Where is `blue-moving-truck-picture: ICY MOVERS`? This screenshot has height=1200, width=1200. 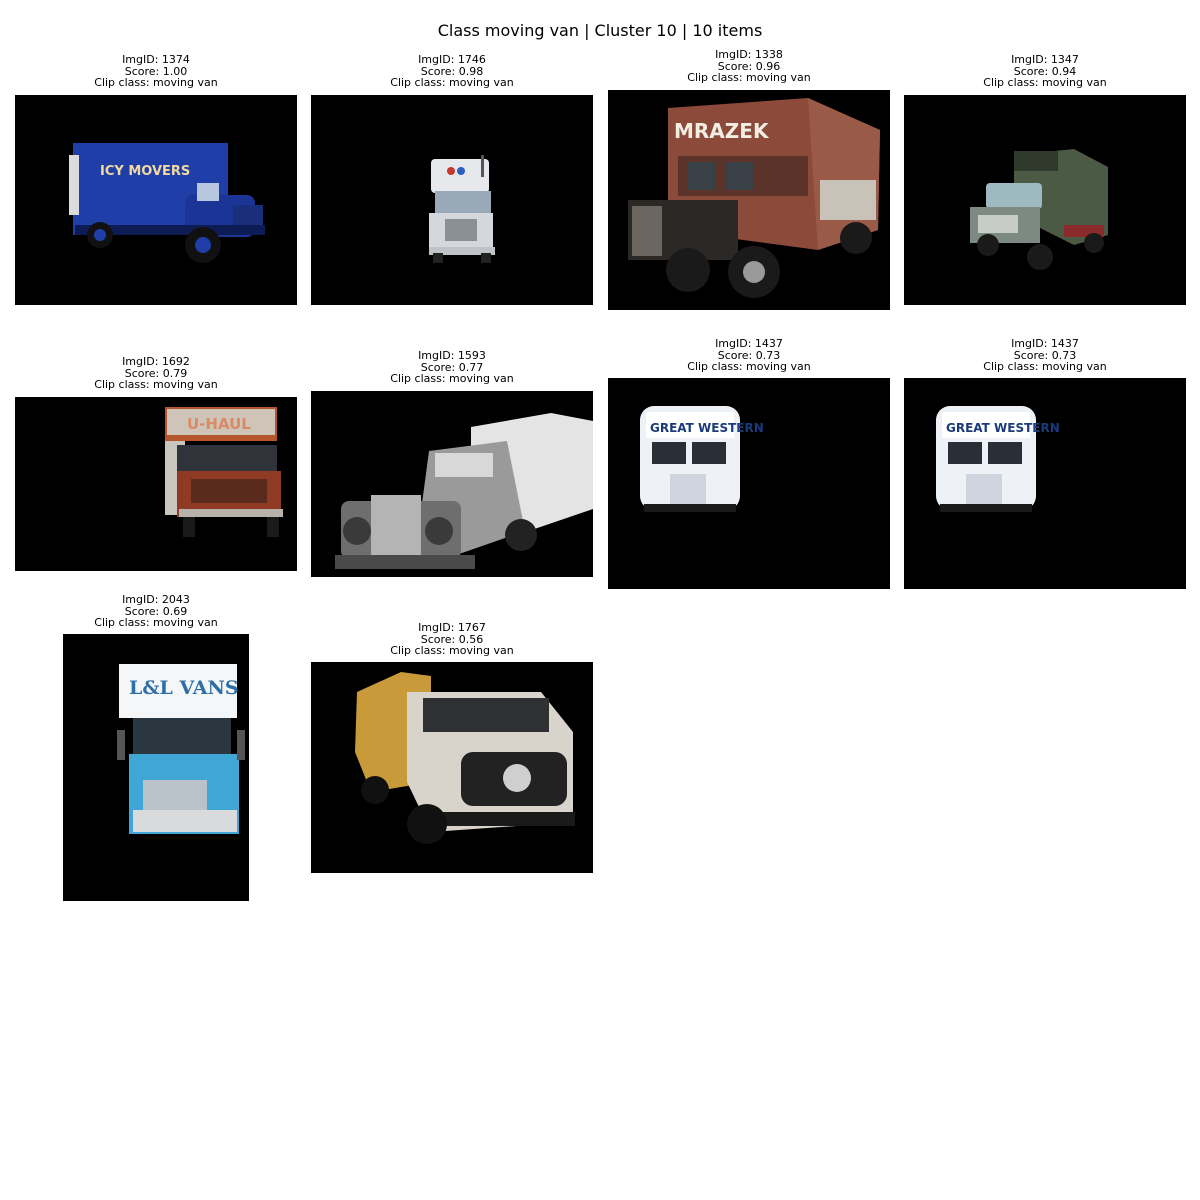 blue-moving-truck-picture: ICY MOVERS is located at coordinates (167, 203).